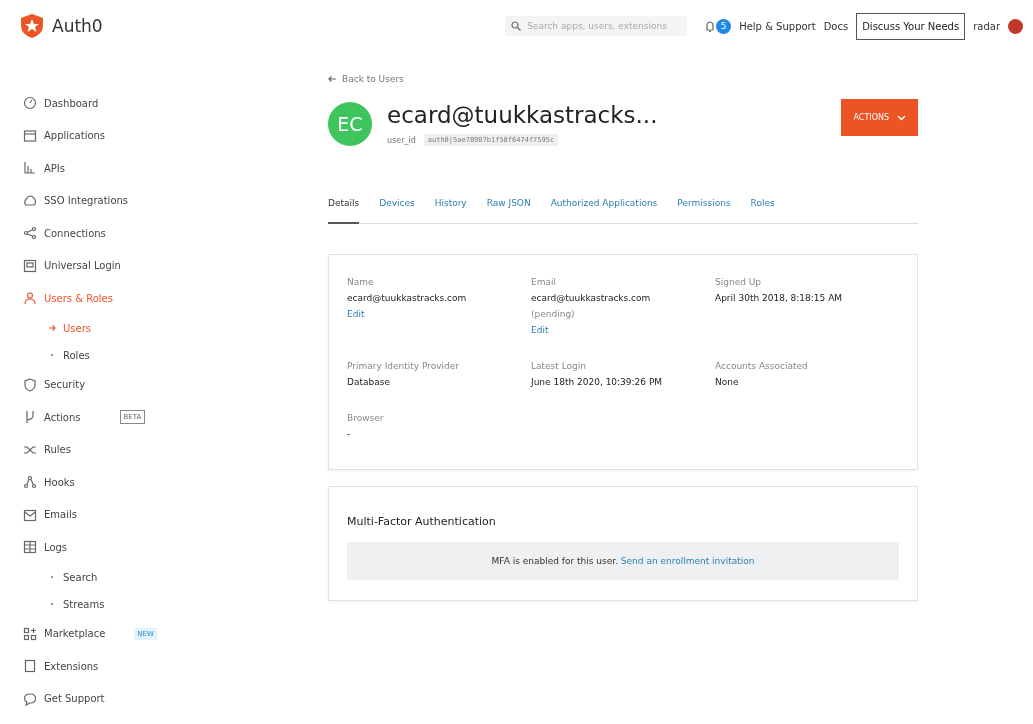 The width and height of the screenshot is (1033, 724). What do you see at coordinates (777, 26) in the screenshot?
I see `header-link: Help & Support` at bounding box center [777, 26].